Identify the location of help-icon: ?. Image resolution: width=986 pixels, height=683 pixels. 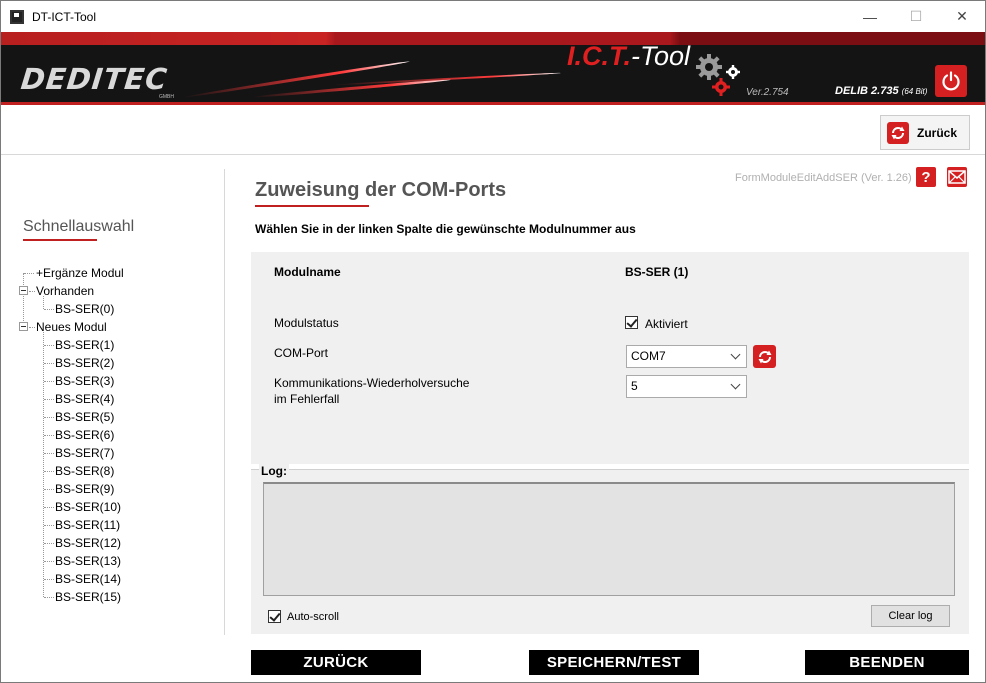
(926, 177).